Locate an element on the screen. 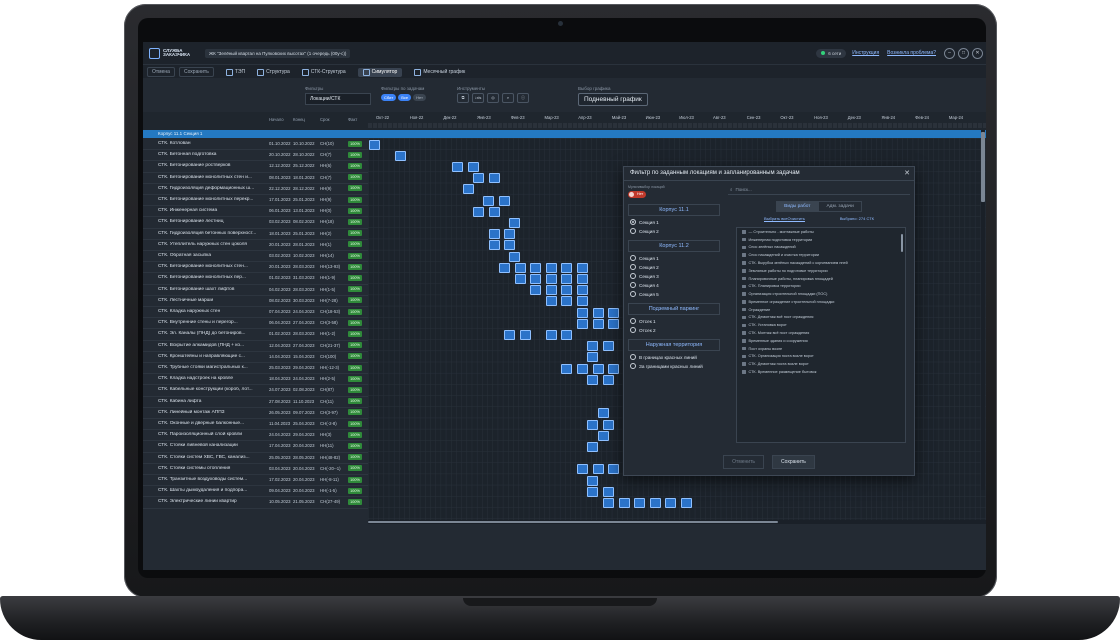 The height and width of the screenshot is (643, 1120). work-type-item: Пост охраны возле is located at coordinates (821, 349).